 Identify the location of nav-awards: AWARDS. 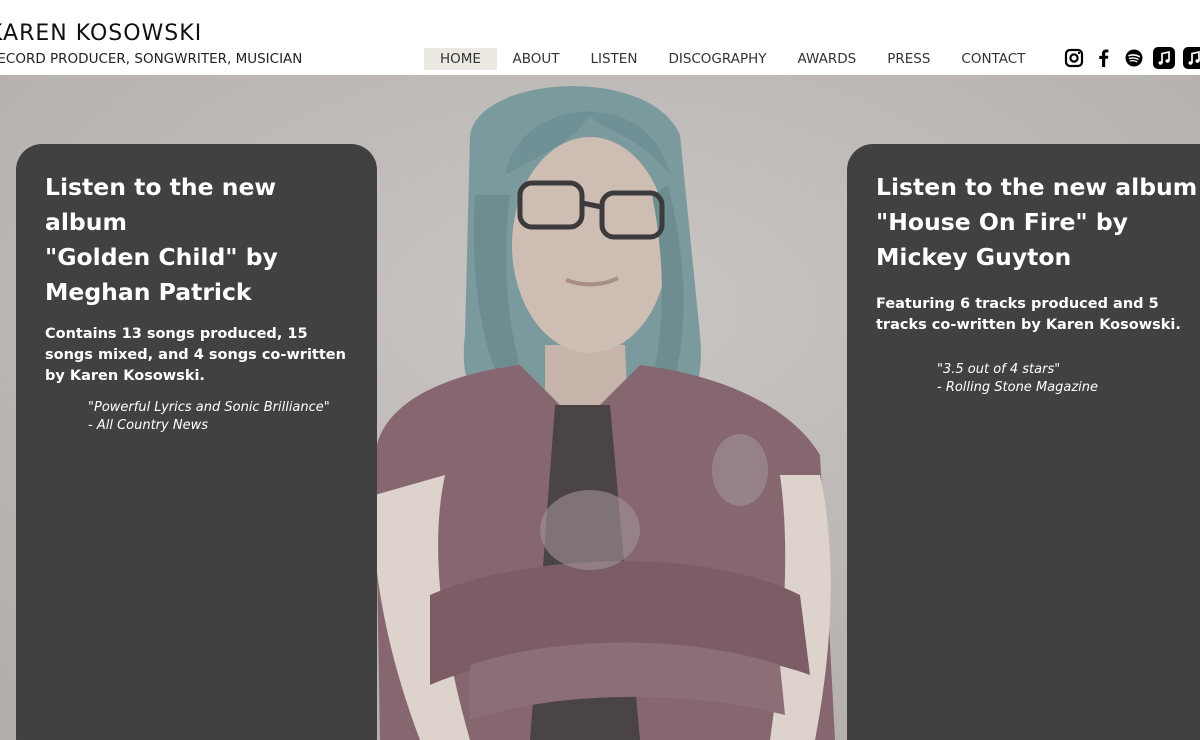
(827, 59).